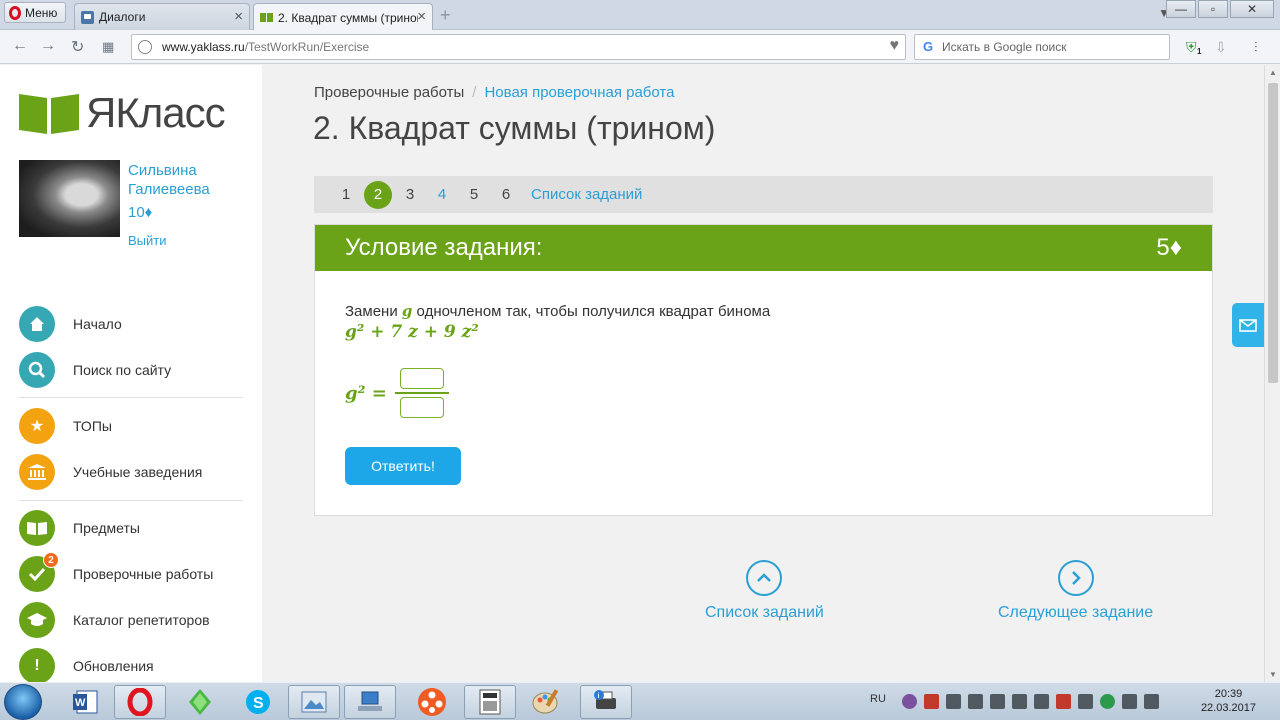 Image resolution: width=1280 pixels, height=720 pixels. Describe the element at coordinates (266, 17) in the screenshot. I see `yaklass-favicon-icon` at that location.